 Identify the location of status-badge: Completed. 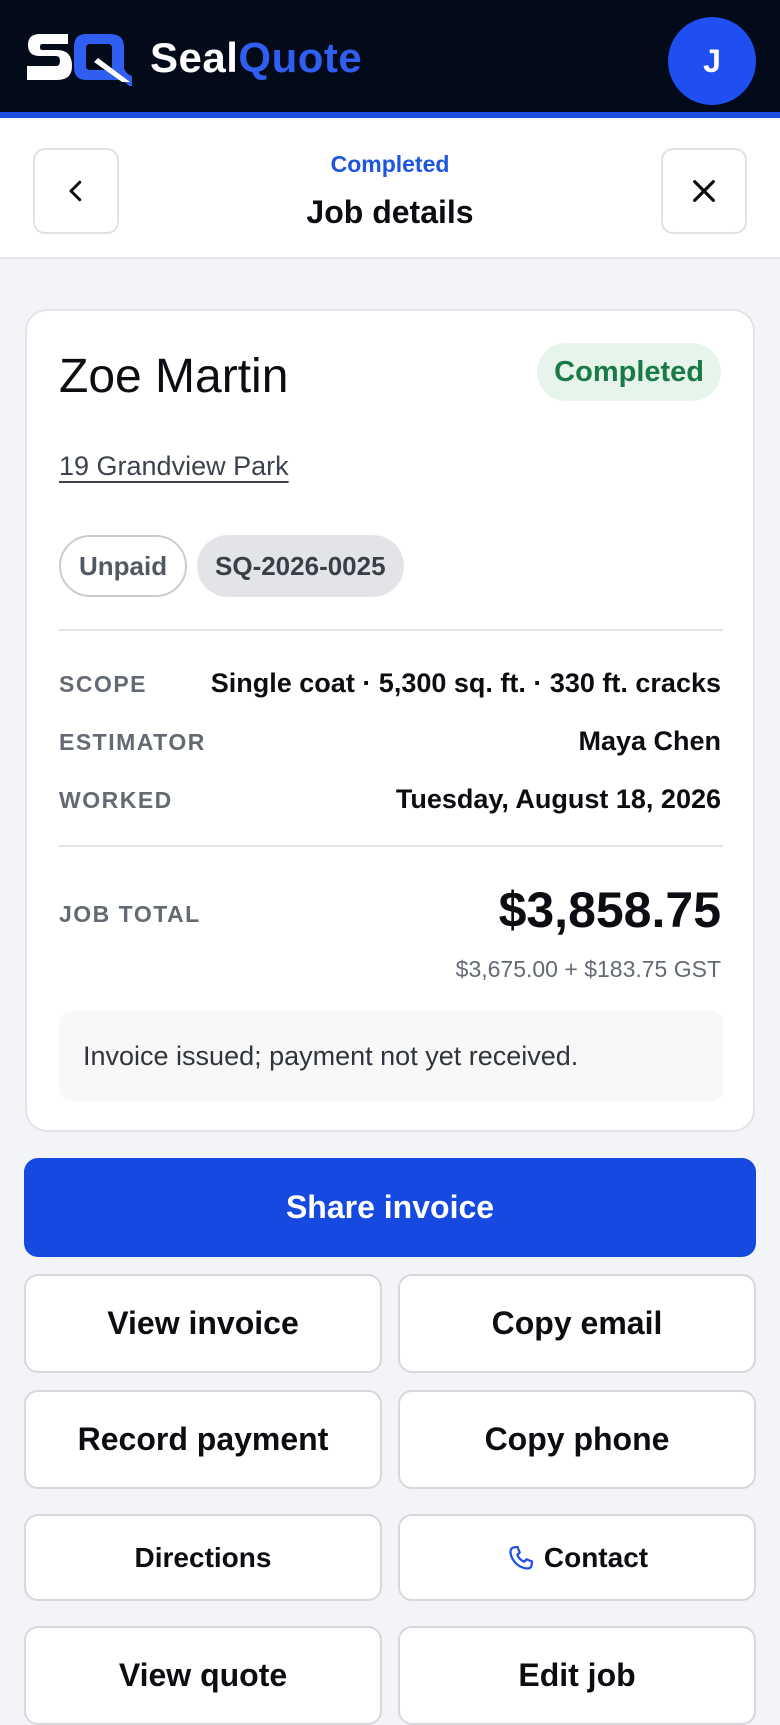
(629, 372).